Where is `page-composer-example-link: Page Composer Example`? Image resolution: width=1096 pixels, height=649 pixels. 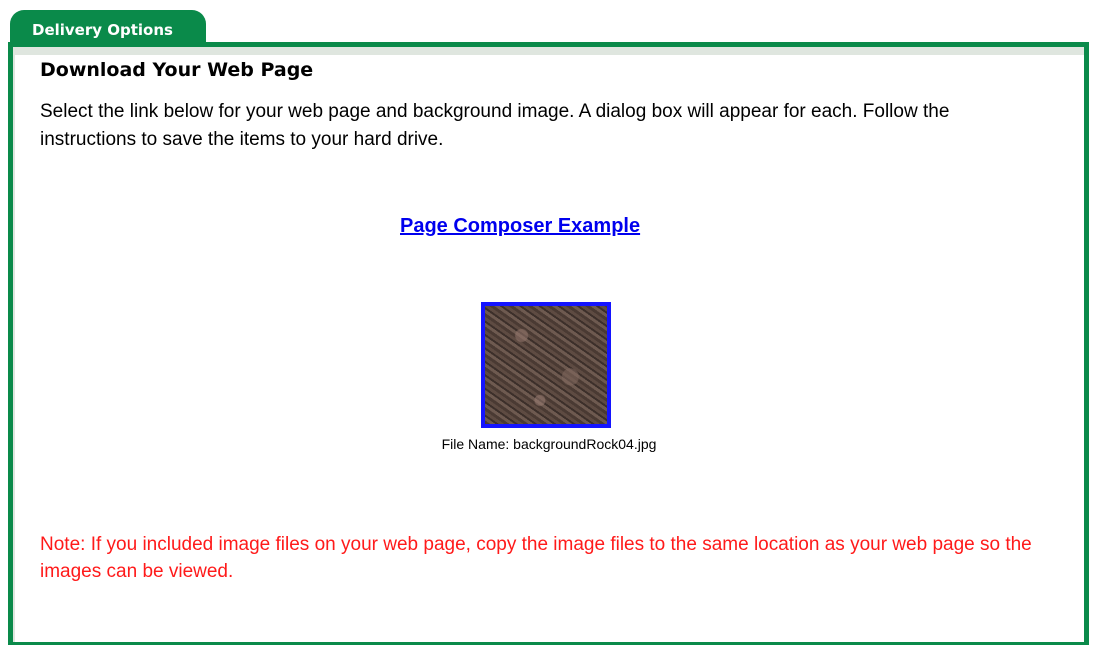 page-composer-example-link: Page Composer Example is located at coordinates (520, 226).